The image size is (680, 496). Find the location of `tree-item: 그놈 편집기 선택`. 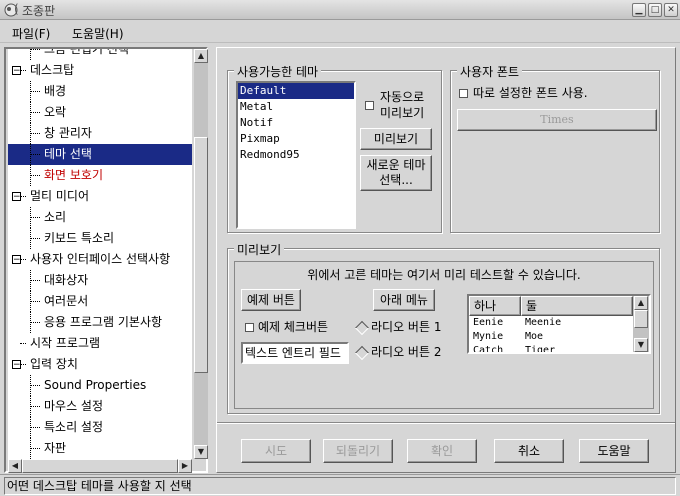

tree-item: 그놈 편집기 선택 is located at coordinates (100, 54).